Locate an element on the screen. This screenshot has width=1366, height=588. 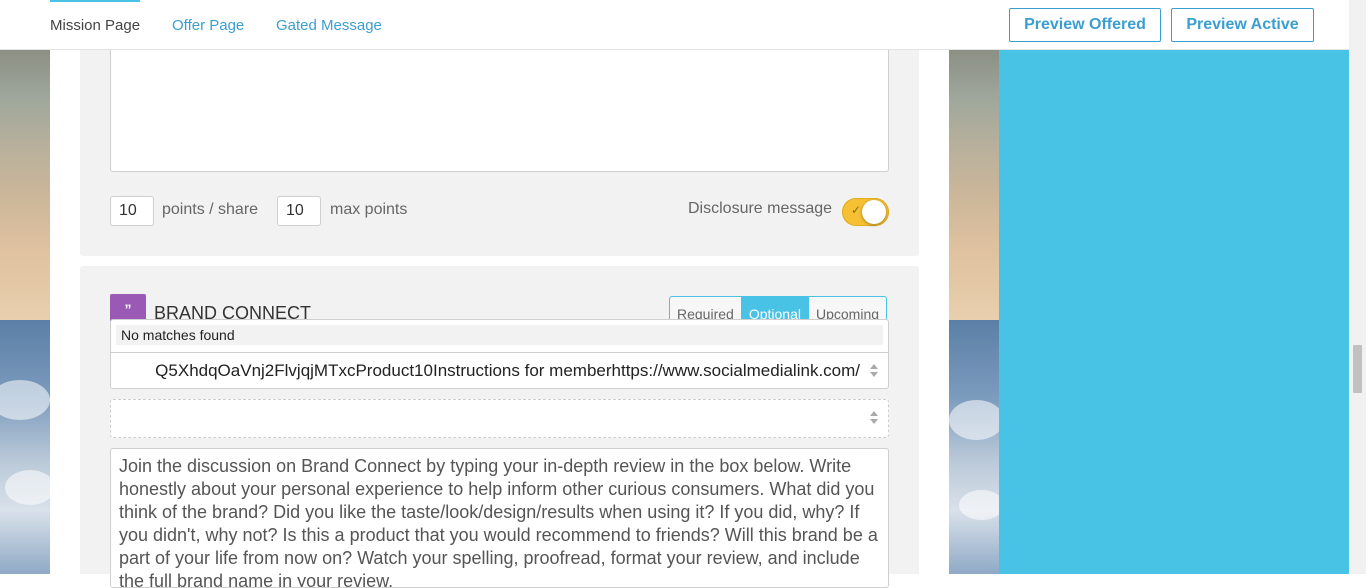
background-image-left is located at coordinates (25, 312).